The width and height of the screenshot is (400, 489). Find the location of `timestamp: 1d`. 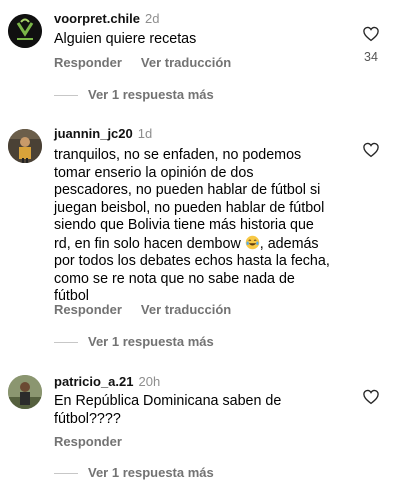

timestamp: 1d is located at coordinates (145, 133).